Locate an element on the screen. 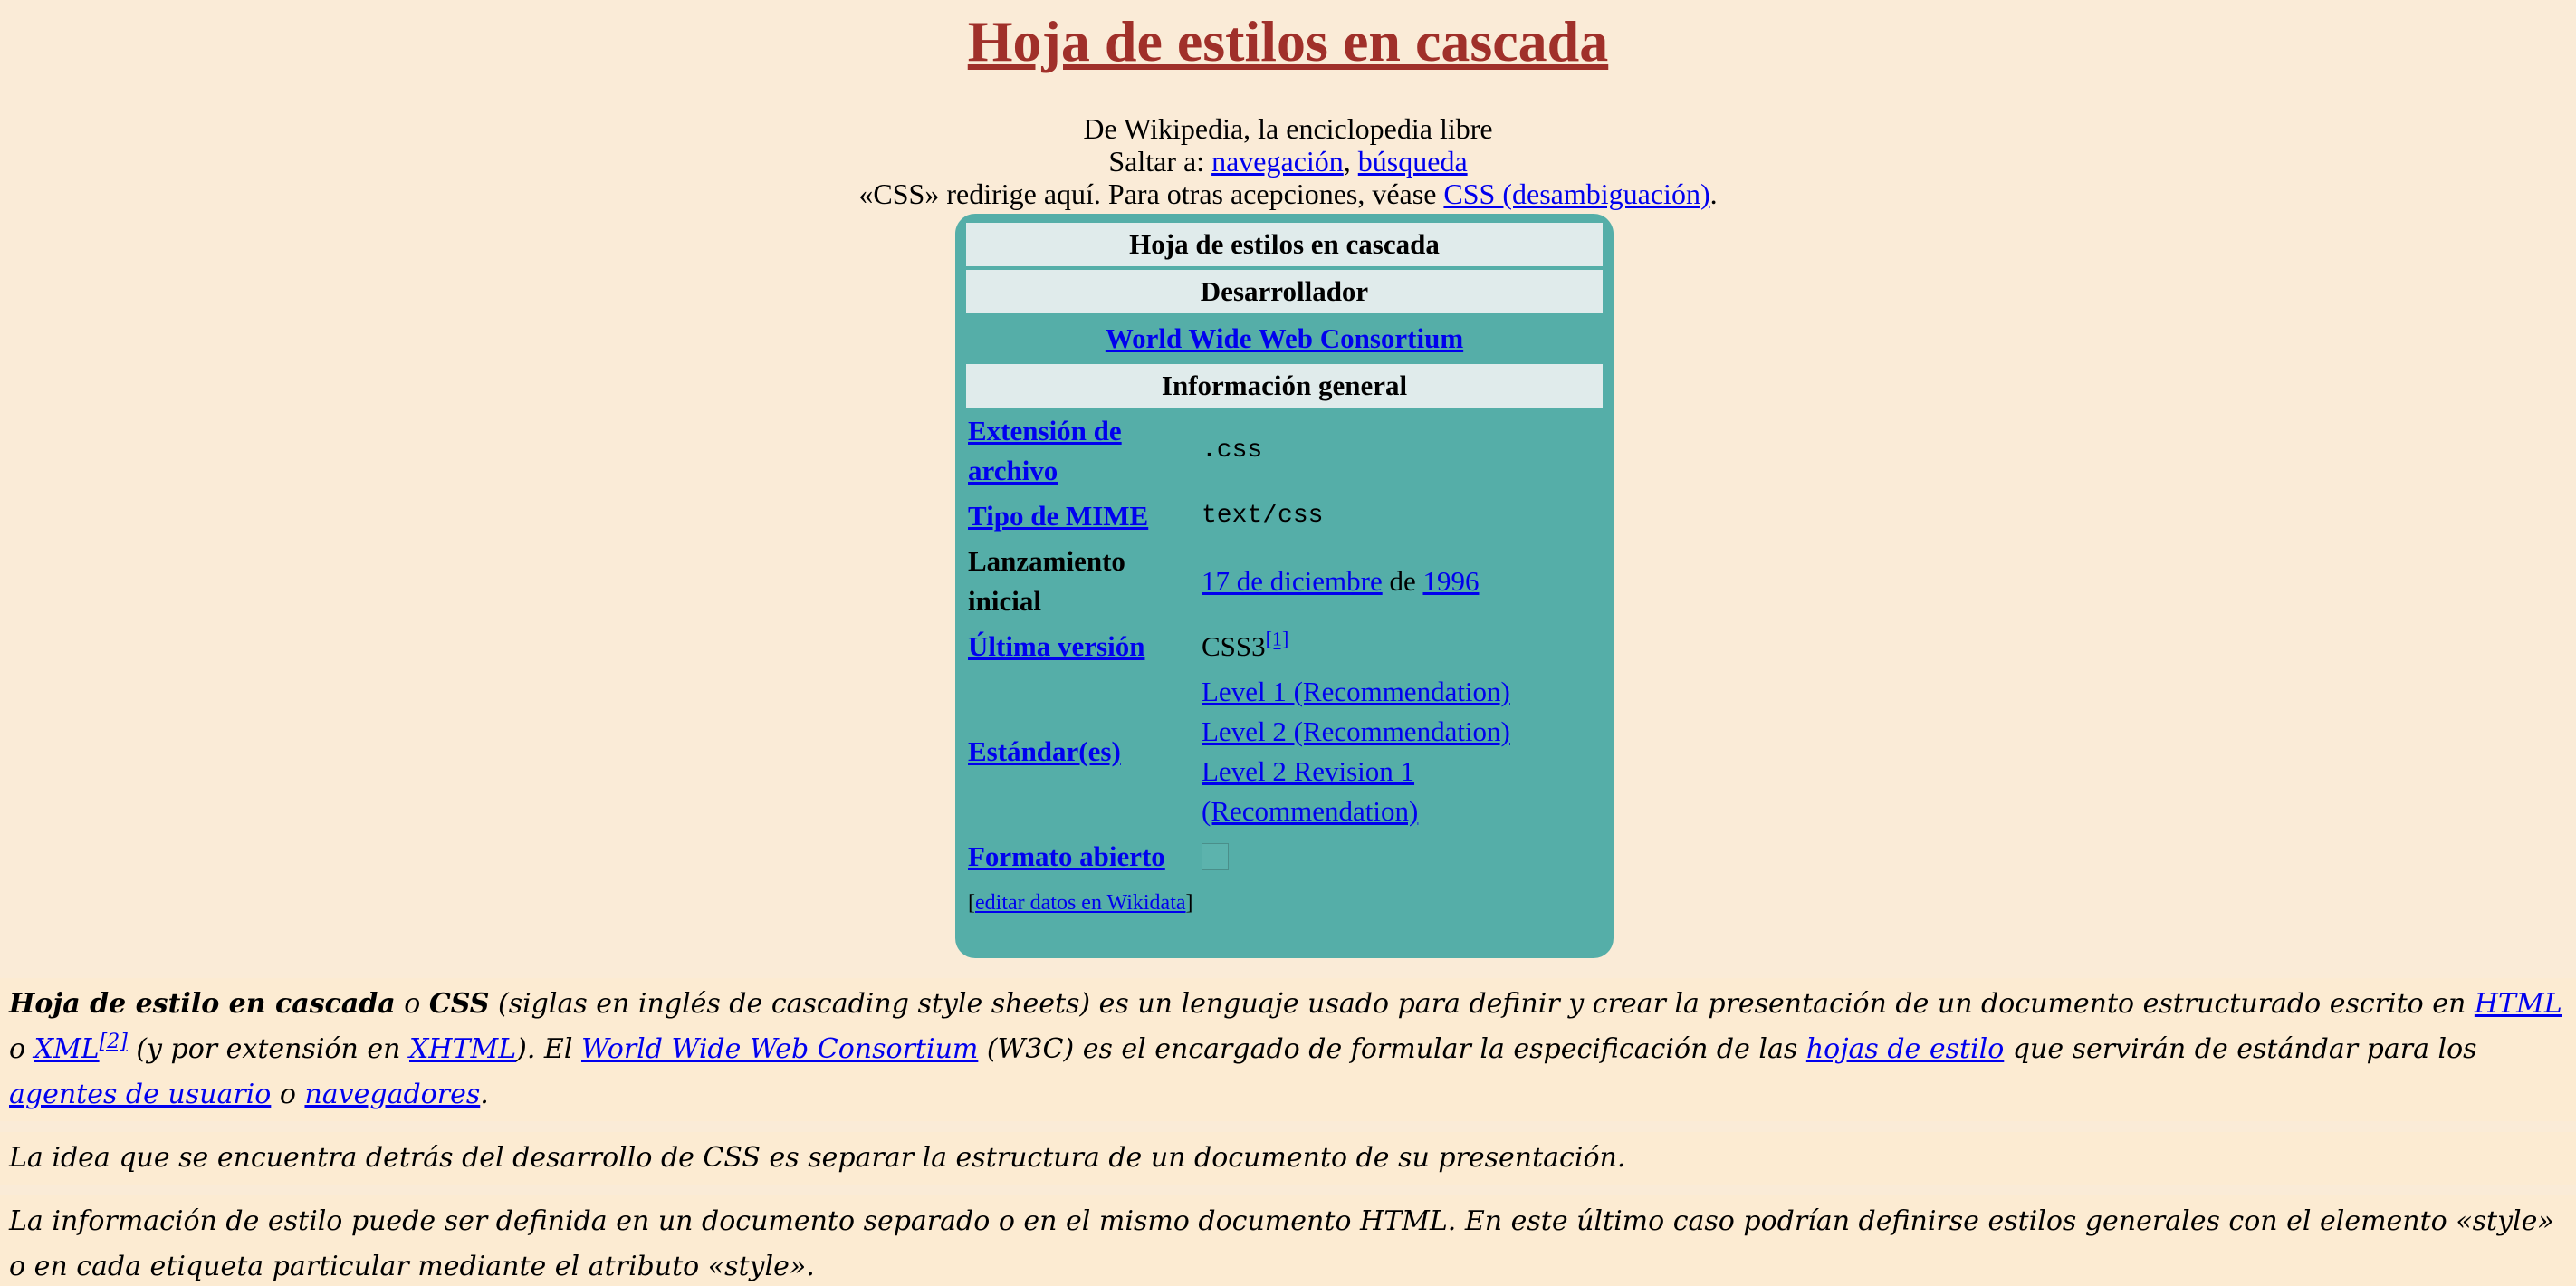 The image size is (2576, 1286). term-bold: Hoja de estilo en cascada is located at coordinates (202, 1004).